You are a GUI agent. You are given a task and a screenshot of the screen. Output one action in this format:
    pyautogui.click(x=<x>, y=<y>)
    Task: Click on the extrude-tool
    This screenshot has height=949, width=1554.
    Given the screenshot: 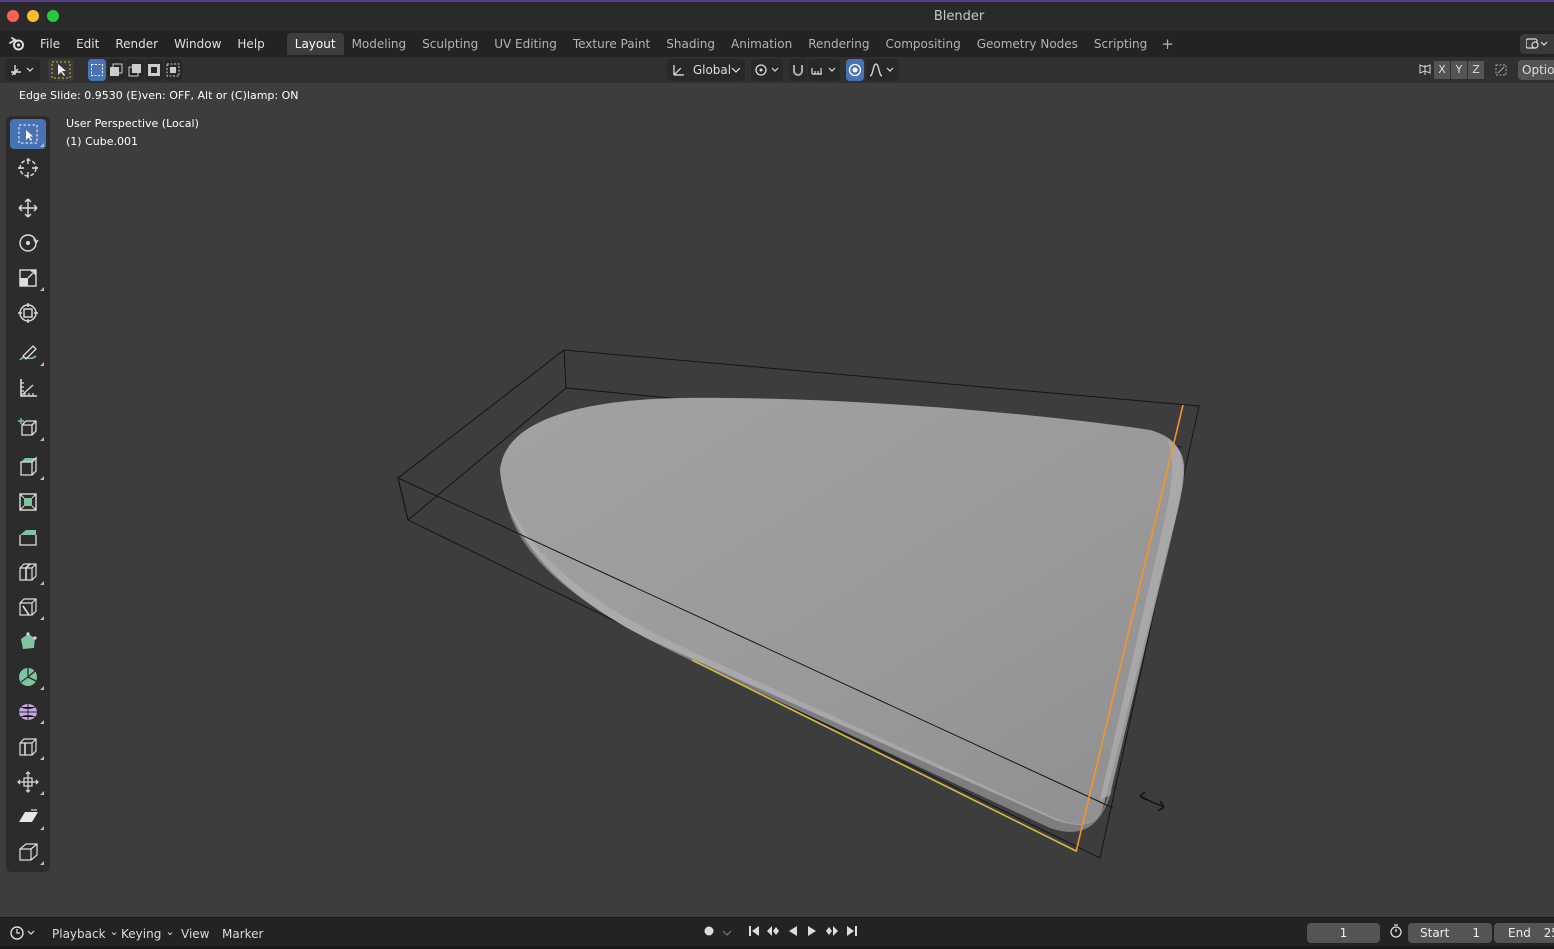 What is the action you would take?
    pyautogui.click(x=28, y=467)
    